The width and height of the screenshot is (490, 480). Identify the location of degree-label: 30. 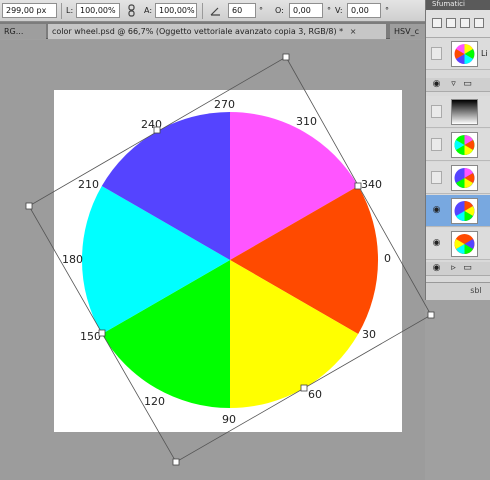
(369, 334).